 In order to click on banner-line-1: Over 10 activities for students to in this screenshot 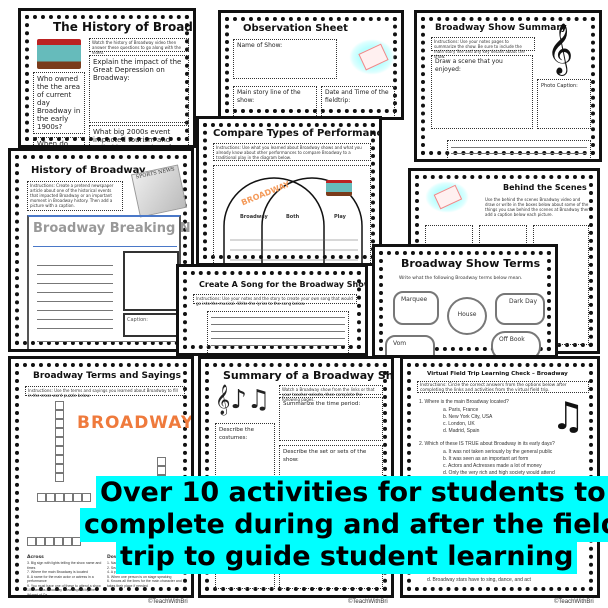, I will do `click(352, 493)`.